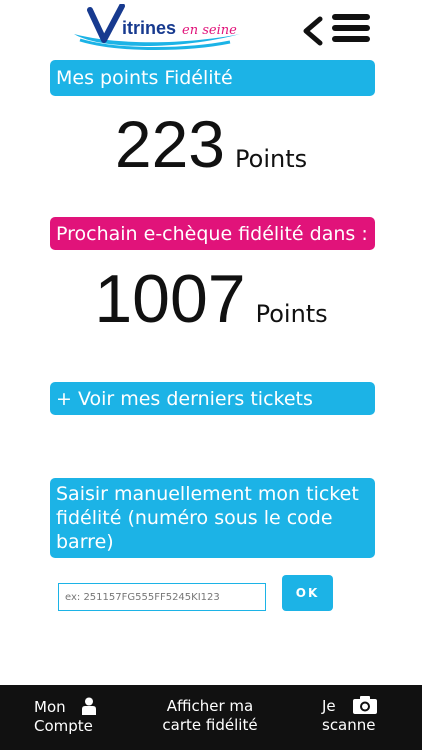  I want to click on menu-button, so click(352, 30).